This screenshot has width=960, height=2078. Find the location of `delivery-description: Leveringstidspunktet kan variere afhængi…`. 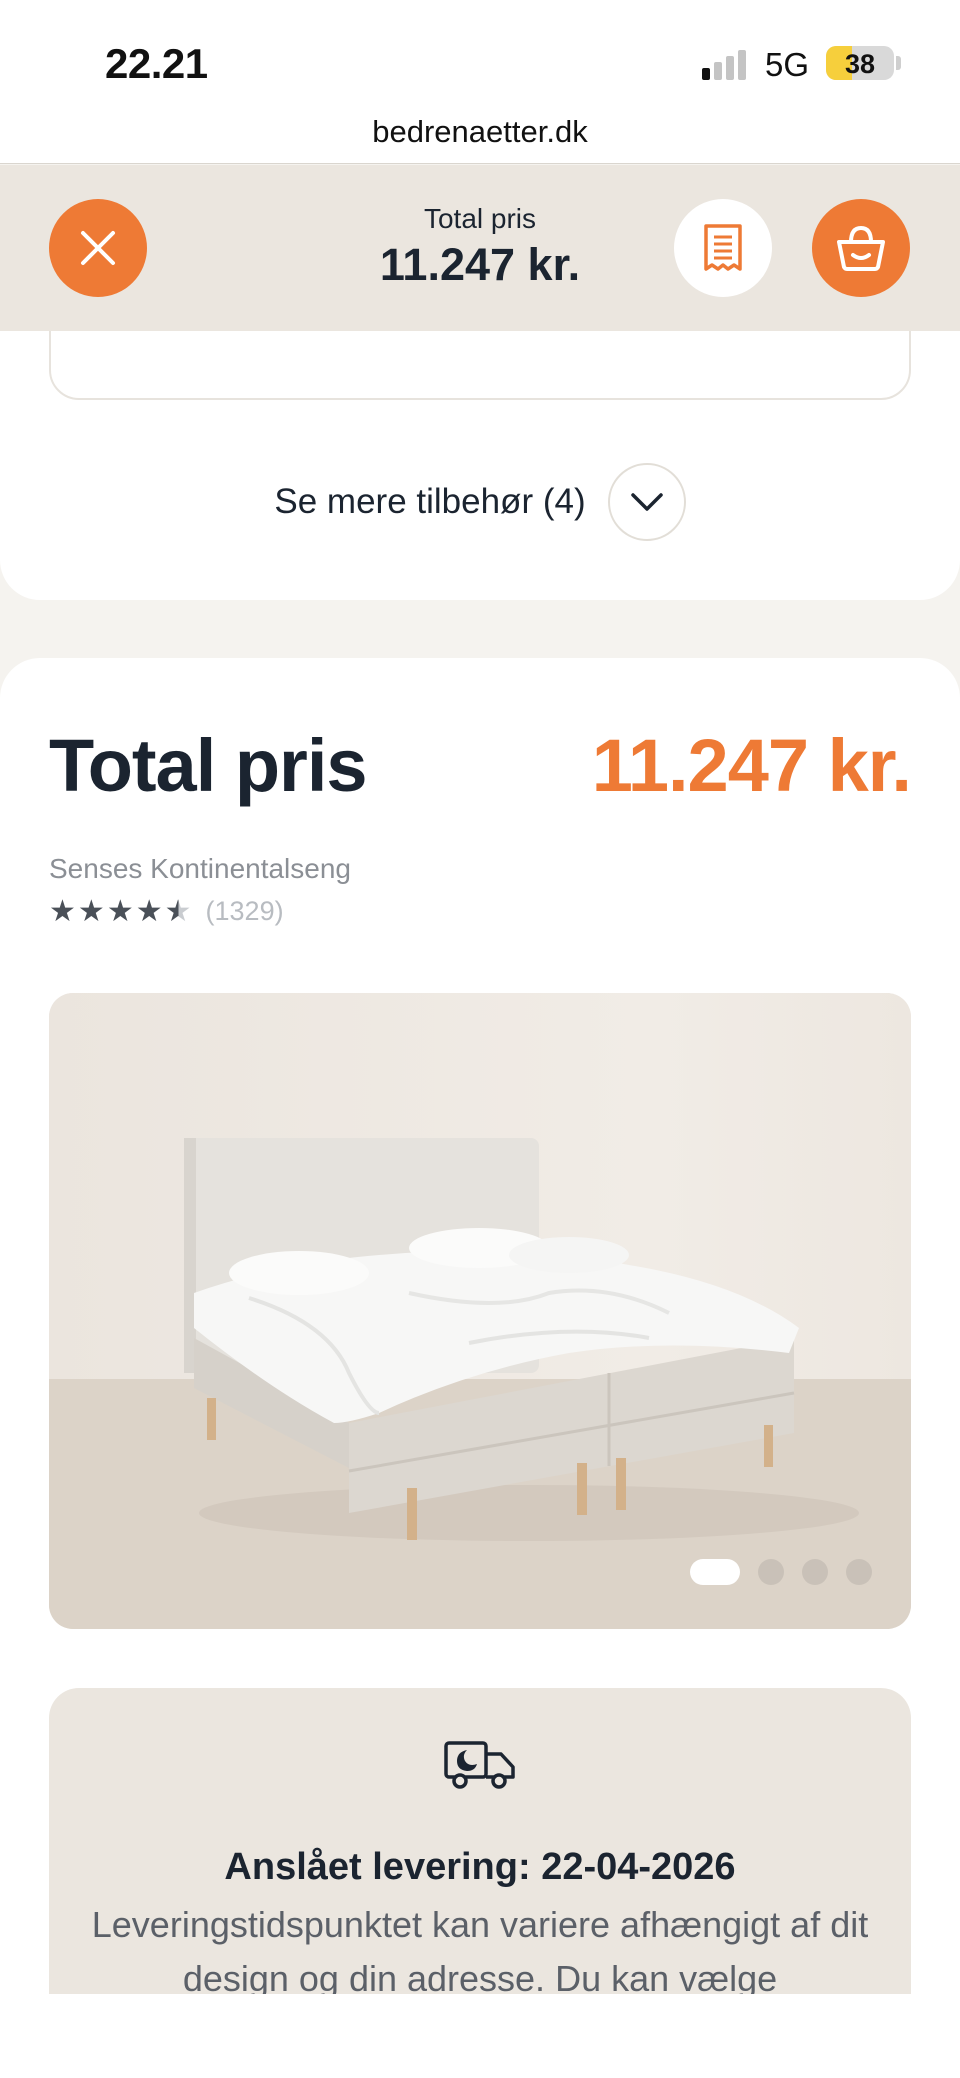

delivery-description: Leveringstidspunktet kan variere afhængi… is located at coordinates (480, 1951).